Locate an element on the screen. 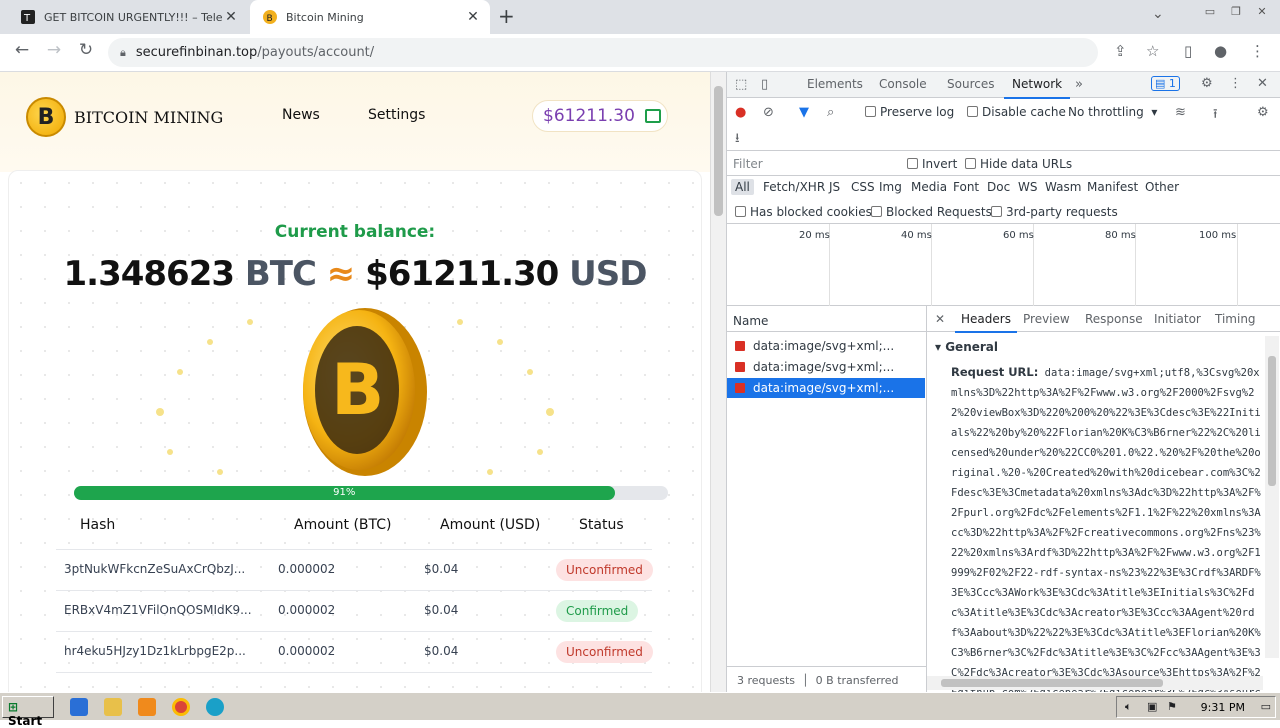 The height and width of the screenshot is (728, 1280). search-icon: ⌕ is located at coordinates (830, 112).